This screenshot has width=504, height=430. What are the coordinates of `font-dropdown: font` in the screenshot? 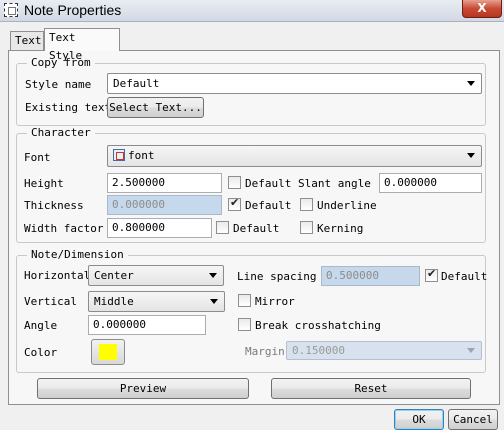 It's located at (294, 156).